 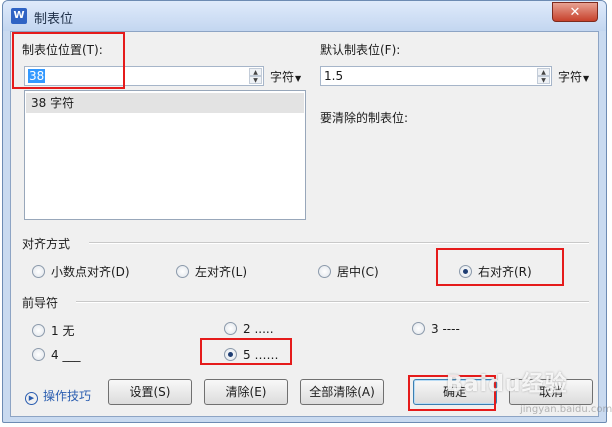 What do you see at coordinates (282, 77) in the screenshot?
I see `tab-position-unit: 字符` at bounding box center [282, 77].